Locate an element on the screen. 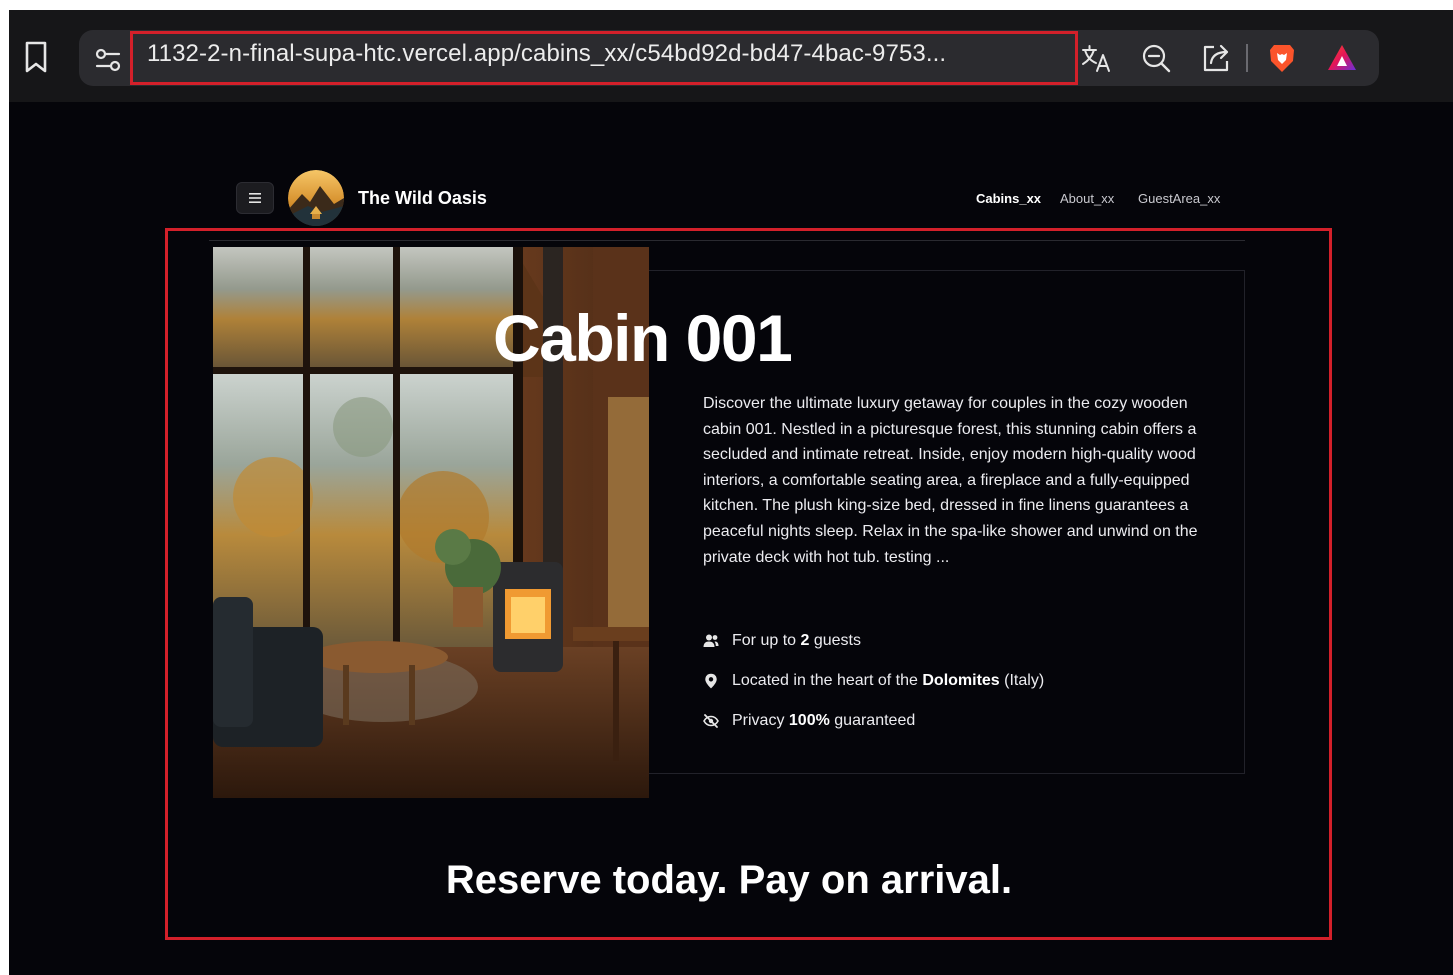  brave-rewards-icon is located at coordinates (1342, 58).